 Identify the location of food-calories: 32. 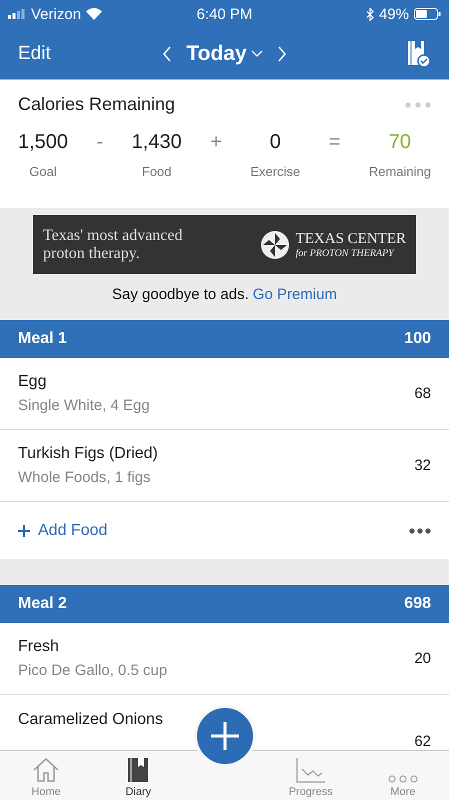
(422, 465).